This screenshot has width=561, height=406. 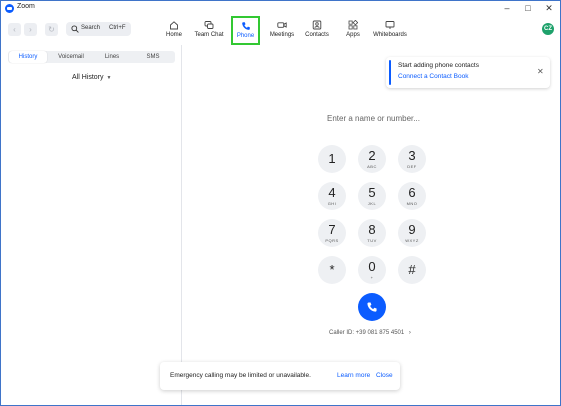 I want to click on dial-key-4: 4 GHI, so click(x=332, y=196).